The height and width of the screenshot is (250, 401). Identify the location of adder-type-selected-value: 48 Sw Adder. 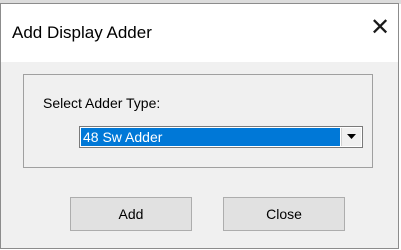
(210, 137).